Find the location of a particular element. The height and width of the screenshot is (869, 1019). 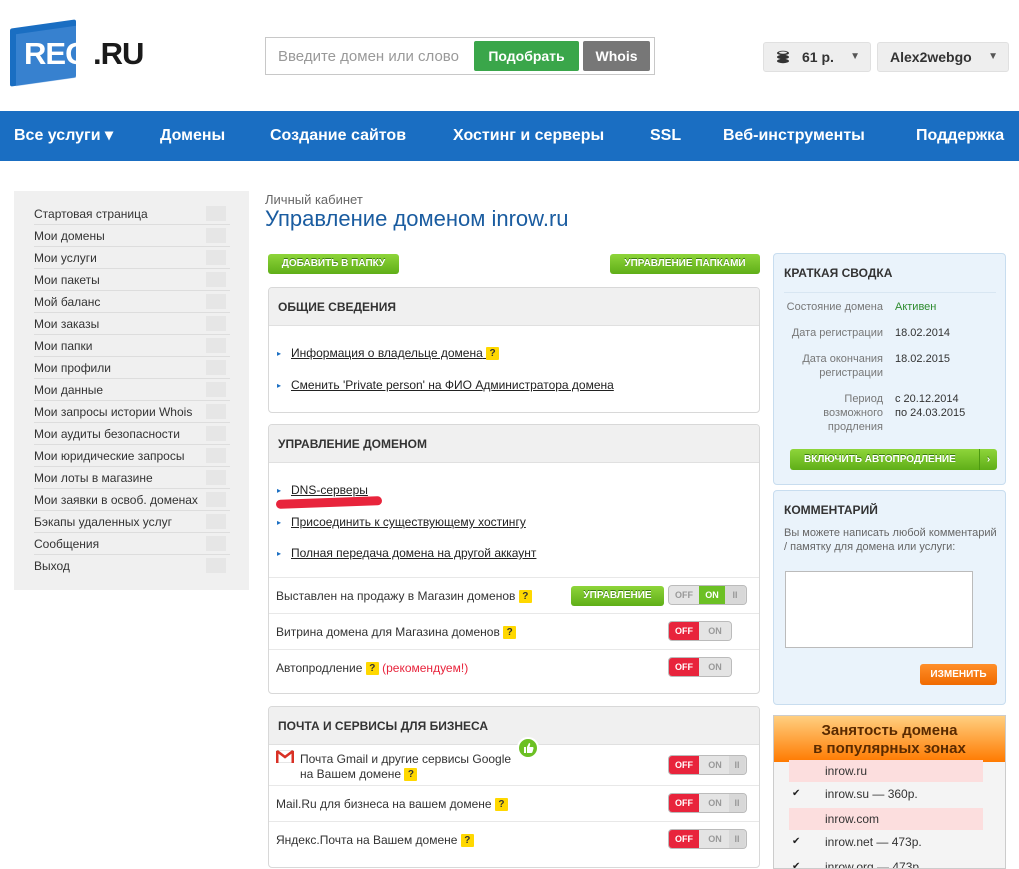

balance-dropdown: 61 р. ▼ is located at coordinates (817, 57).